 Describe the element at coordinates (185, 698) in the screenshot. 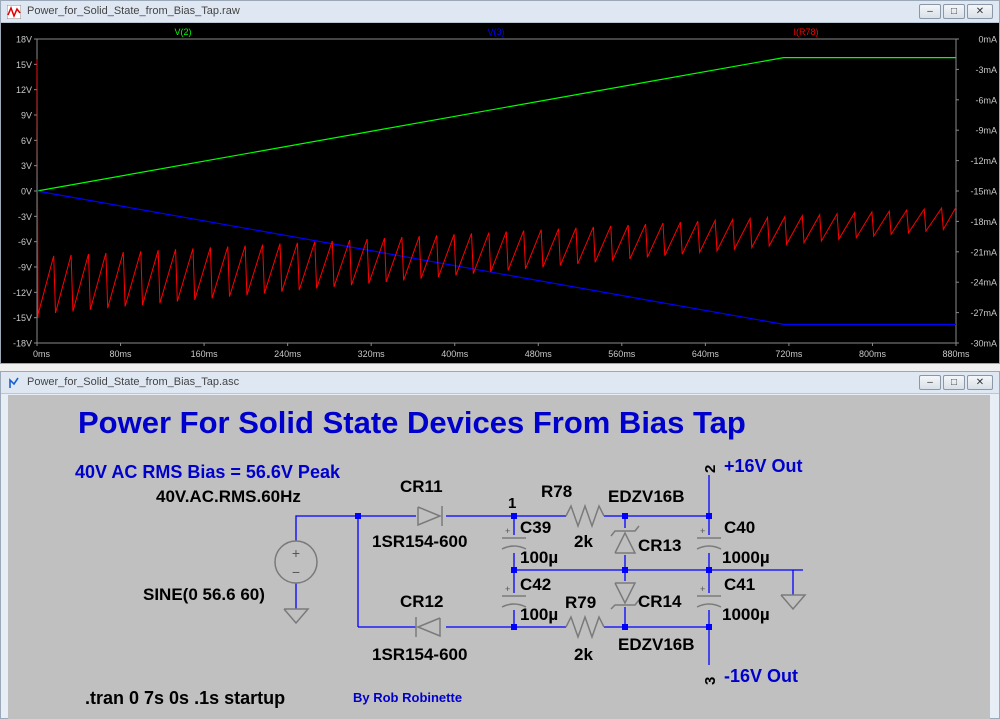

I see `tran-directive: .tran 0 7s 0s .1s startup` at that location.